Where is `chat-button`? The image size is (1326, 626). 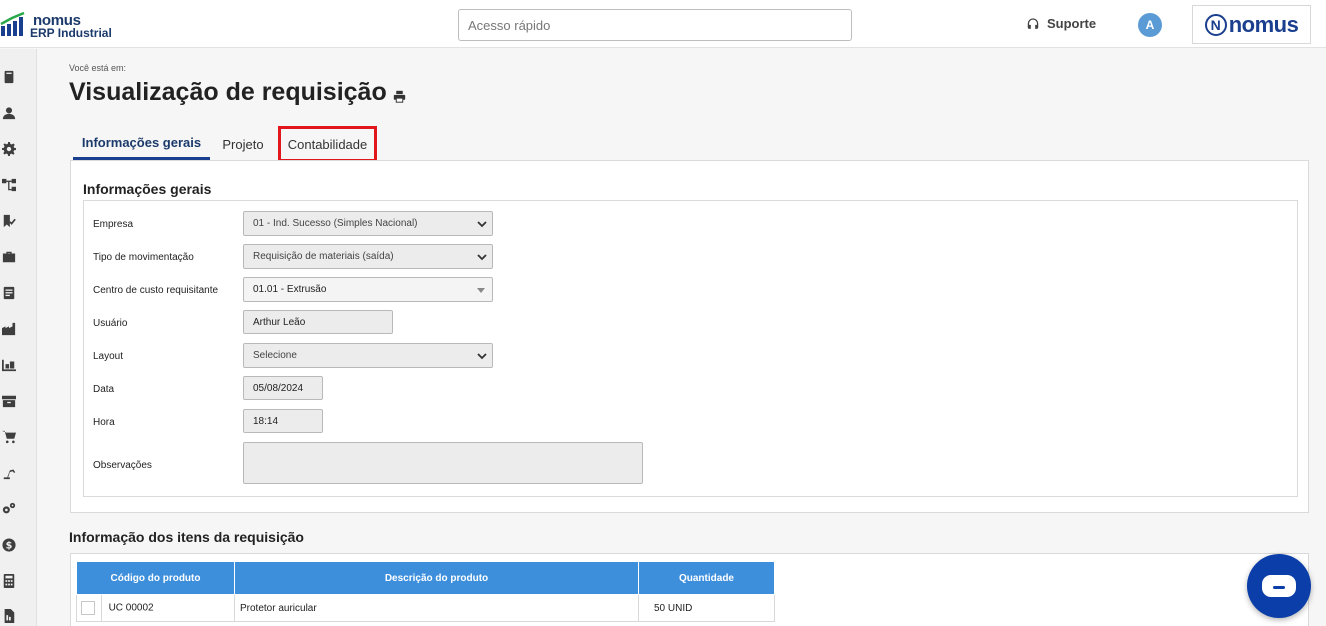 chat-button is located at coordinates (1279, 586).